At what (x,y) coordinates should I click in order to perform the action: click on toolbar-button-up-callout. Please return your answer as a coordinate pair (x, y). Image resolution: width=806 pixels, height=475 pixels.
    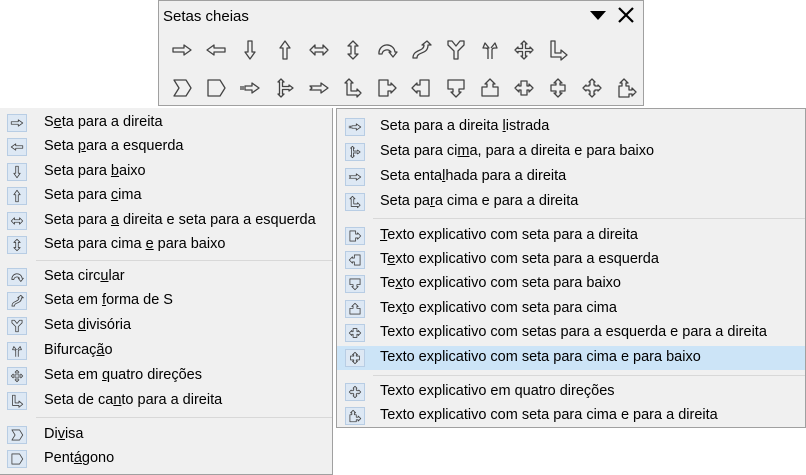
    Looking at the image, I should click on (490, 88).